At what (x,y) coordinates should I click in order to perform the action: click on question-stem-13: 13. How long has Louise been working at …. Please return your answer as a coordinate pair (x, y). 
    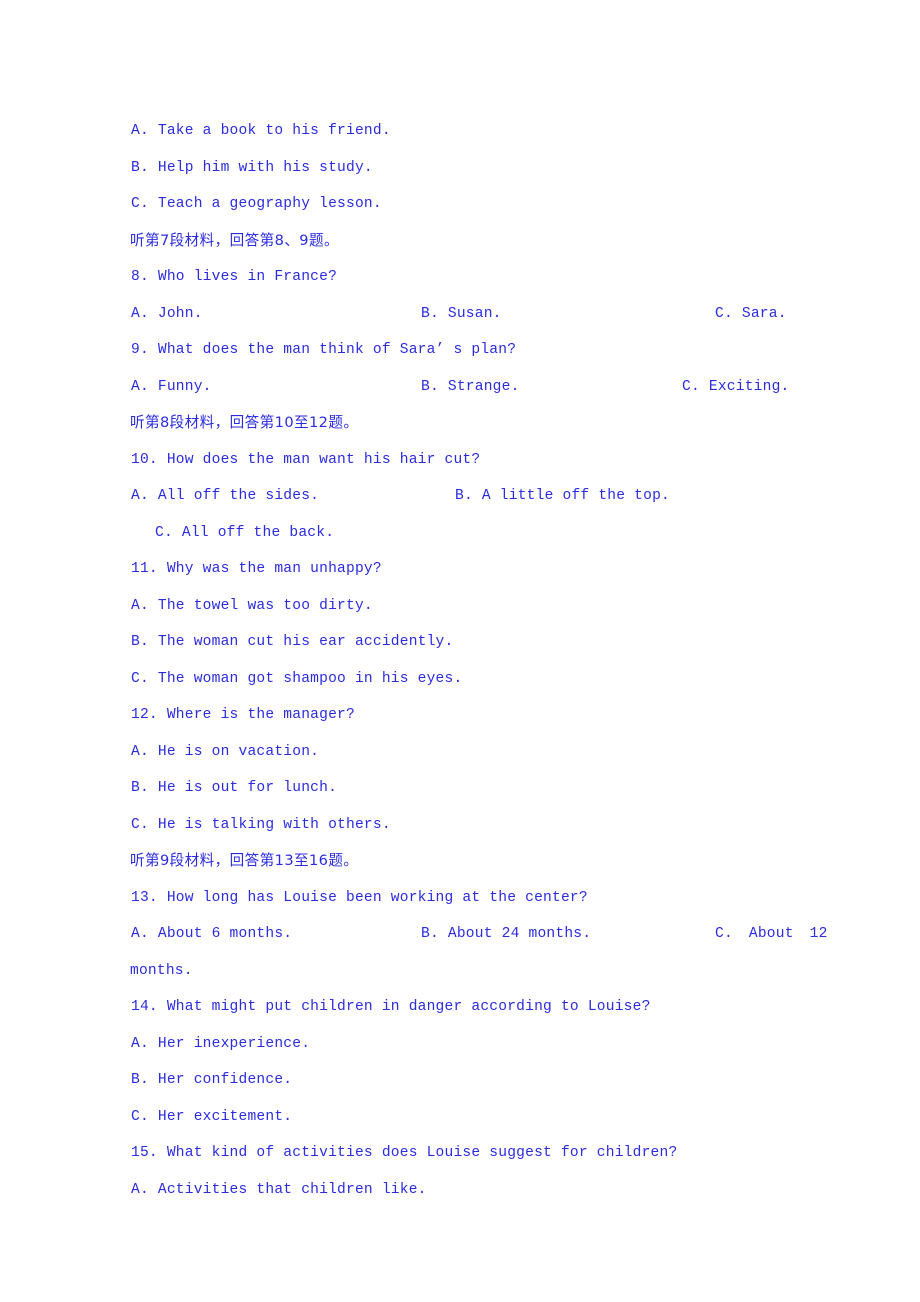
    Looking at the image, I should click on (359, 897).